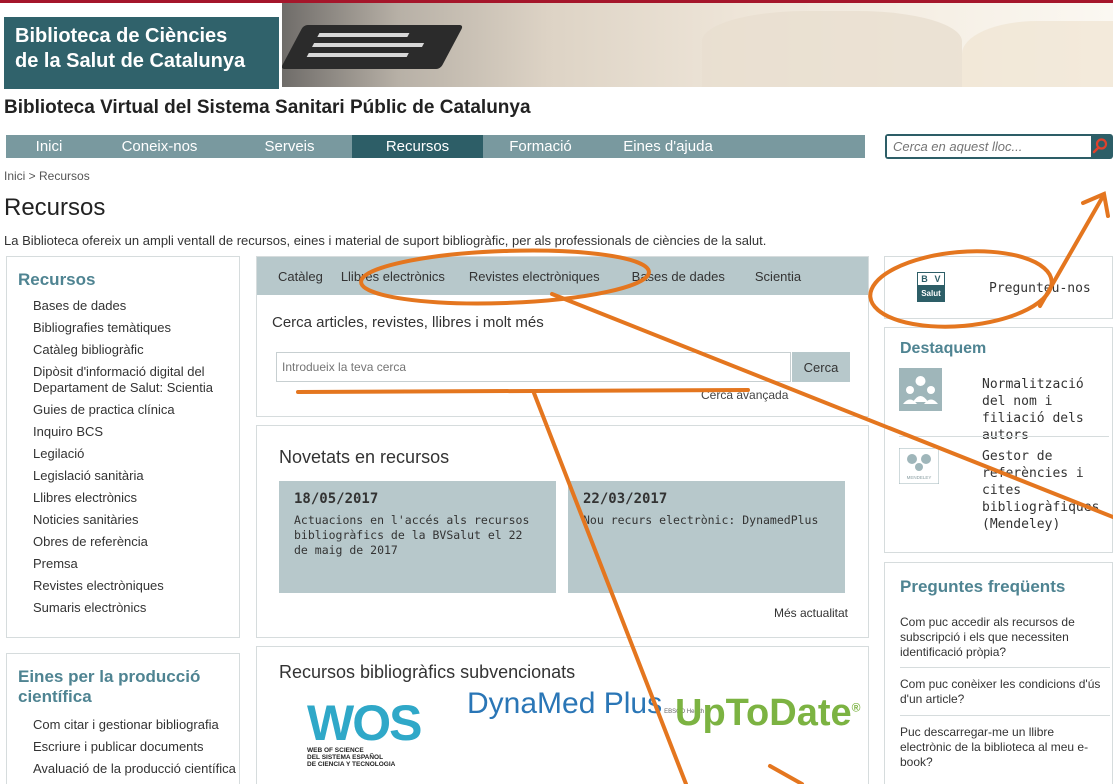  What do you see at coordinates (931, 287) in the screenshot?
I see `bvsalut-logo: BV Salut` at bounding box center [931, 287].